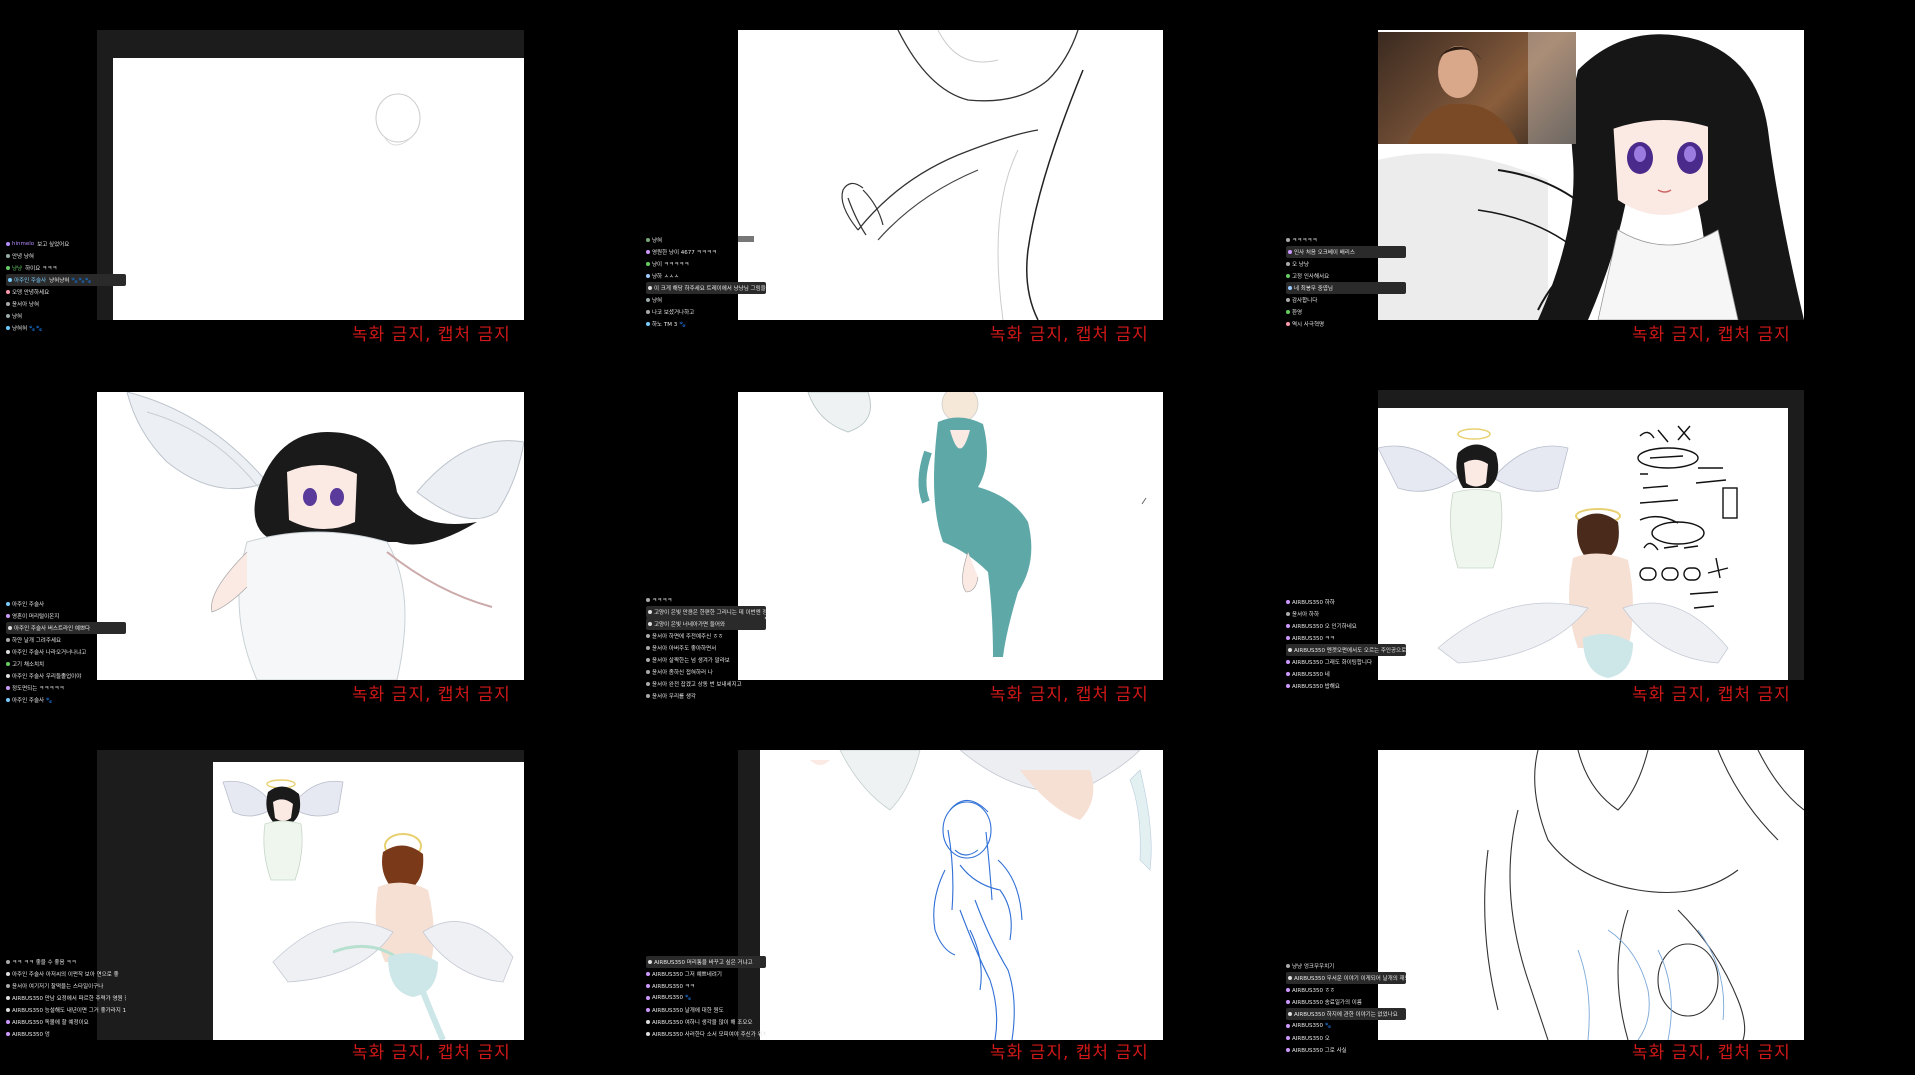 This screenshot has height=1075, width=1915. I want to click on chat-message: AIRBUS350 독몰에 할 예정이요, so click(66, 1022).